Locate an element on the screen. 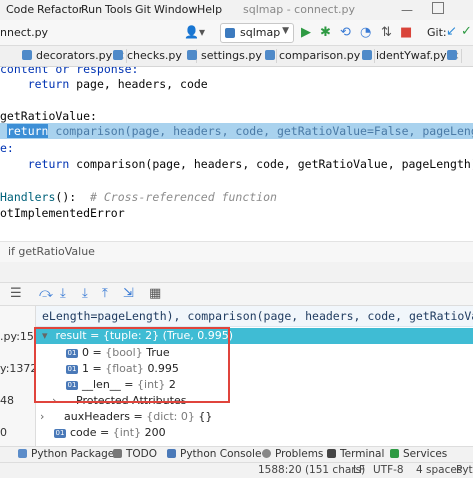 Image resolution: width=473 pixels, height=478 pixels. step-over-icon: ⤼ is located at coordinates (46, 293).